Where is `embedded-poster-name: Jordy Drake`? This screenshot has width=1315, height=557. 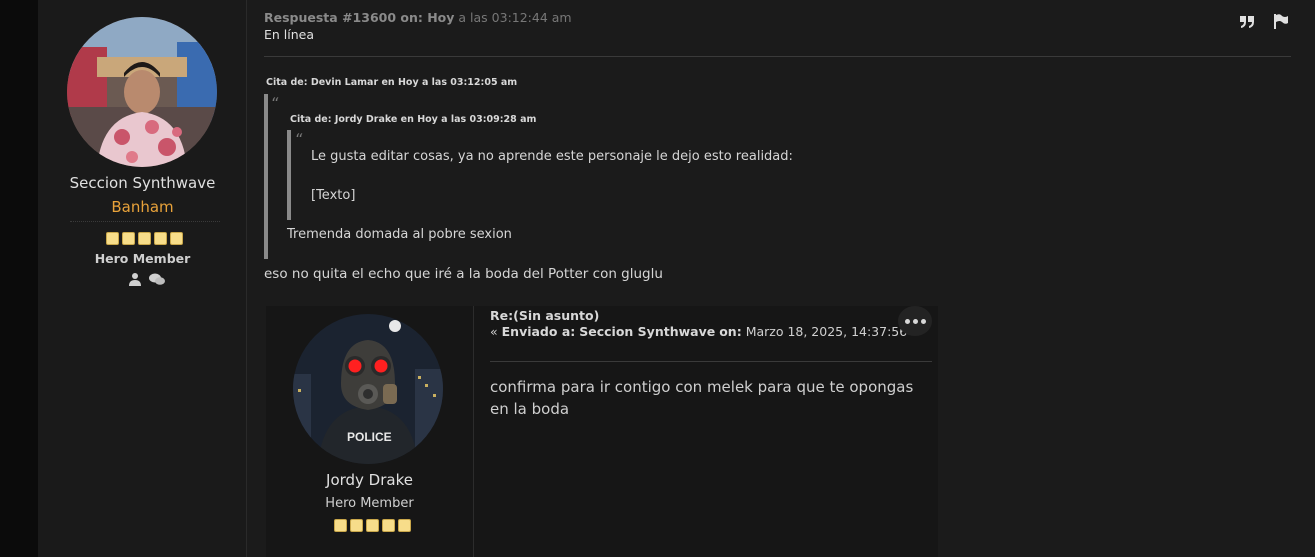 embedded-poster-name: Jordy Drake is located at coordinates (369, 480).